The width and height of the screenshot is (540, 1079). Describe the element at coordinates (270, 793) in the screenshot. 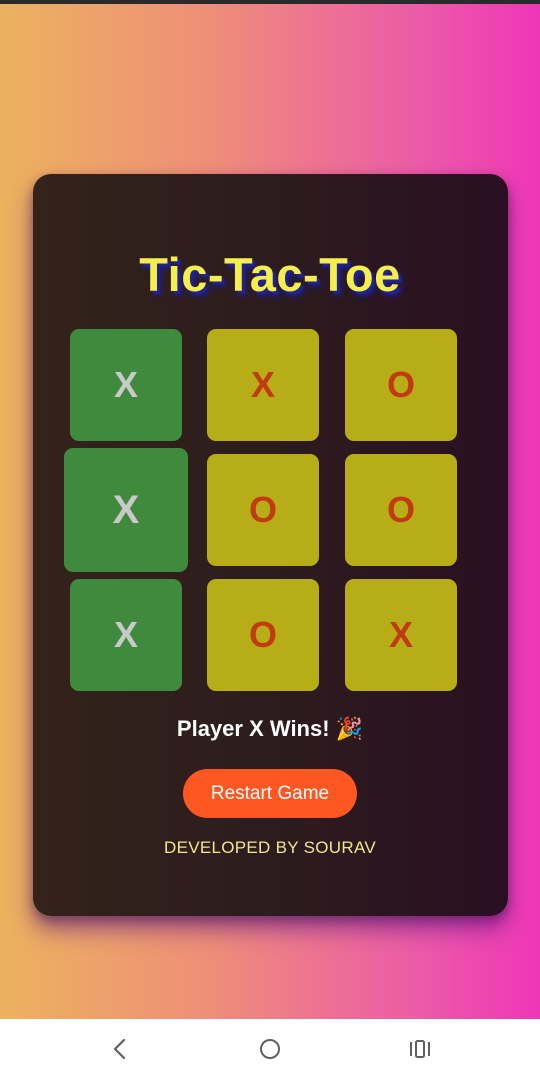

I see `restart-game-button: Restart Game` at that location.